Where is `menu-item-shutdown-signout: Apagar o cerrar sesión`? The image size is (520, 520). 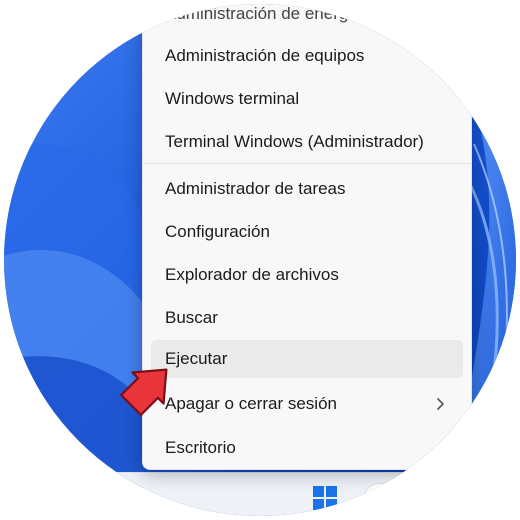 menu-item-shutdown-signout: Apagar o cerrar sesión is located at coordinates (307, 404).